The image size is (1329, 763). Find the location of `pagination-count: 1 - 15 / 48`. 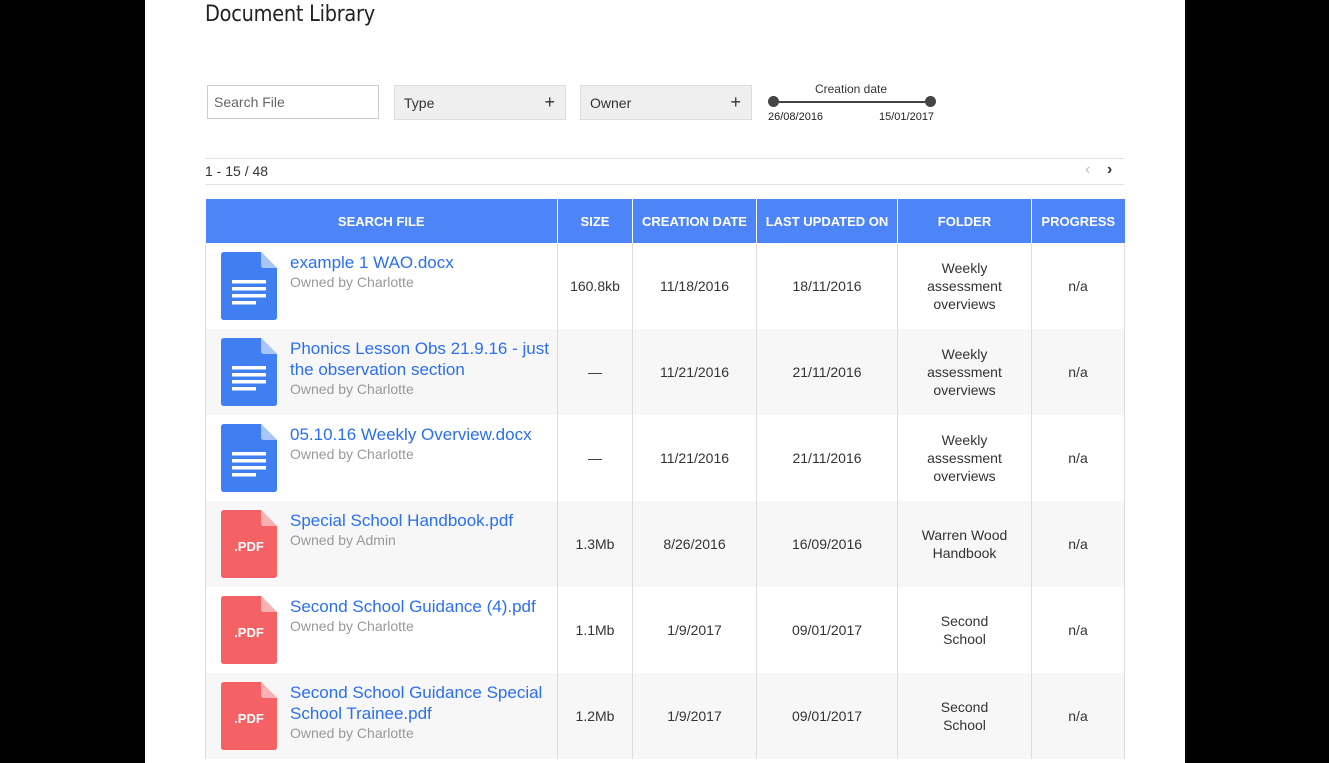

pagination-count: 1 - 15 / 48 is located at coordinates (237, 171).